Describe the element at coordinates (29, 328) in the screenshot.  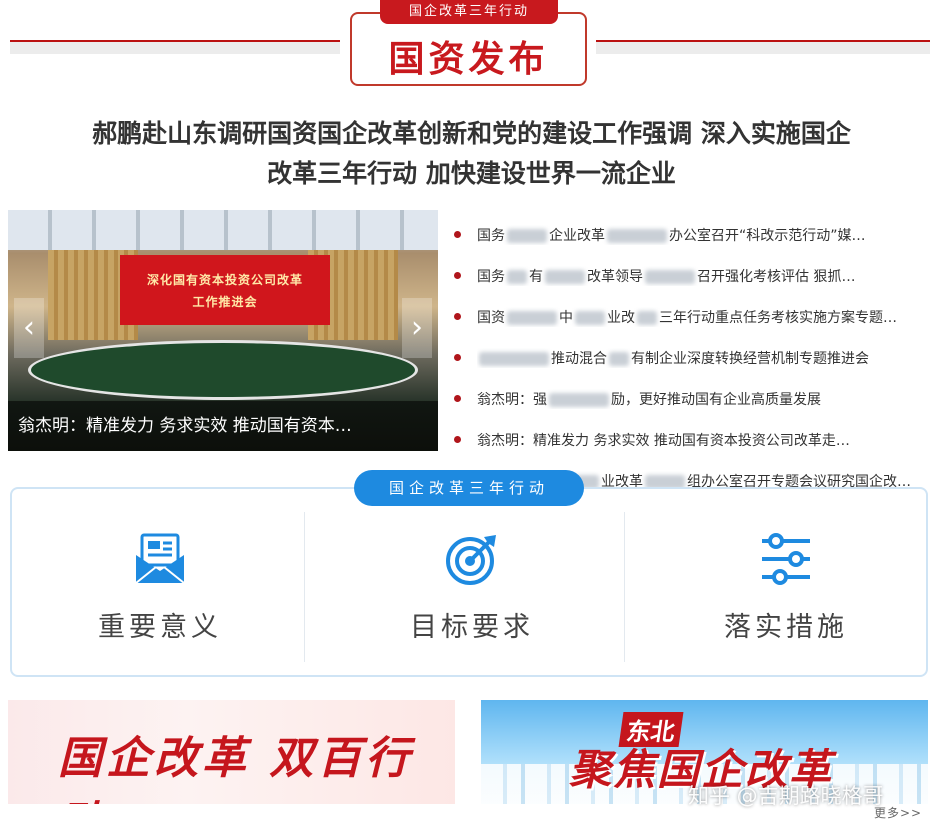
I see `chevron-left-icon: ‹` at that location.